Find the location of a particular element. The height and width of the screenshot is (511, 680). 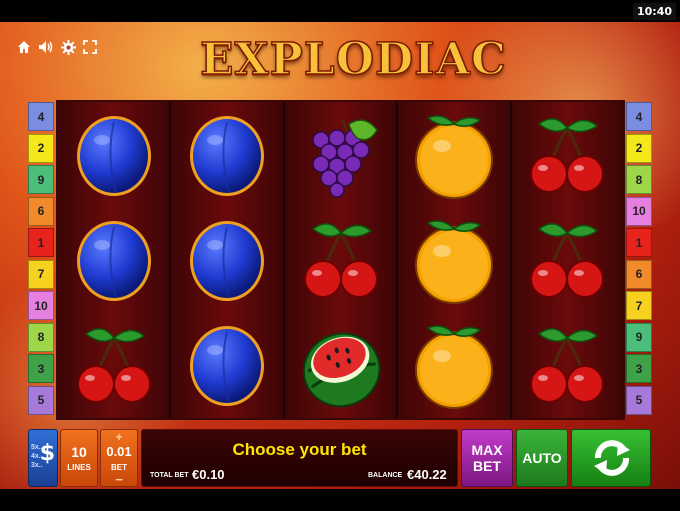

payline-indicators-right: 4 2 8 10 1 6 7 9 3 5 is located at coordinates (639, 259).